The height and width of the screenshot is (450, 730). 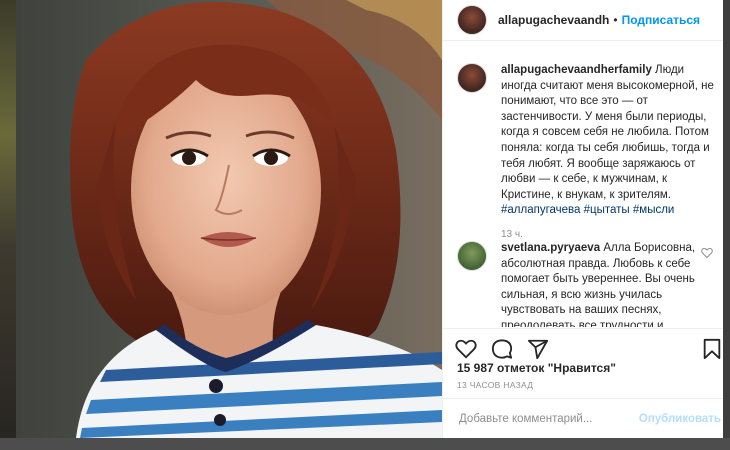 I want to click on post-header: allapugachevaandh • Подписаться, so click(x=583, y=20).